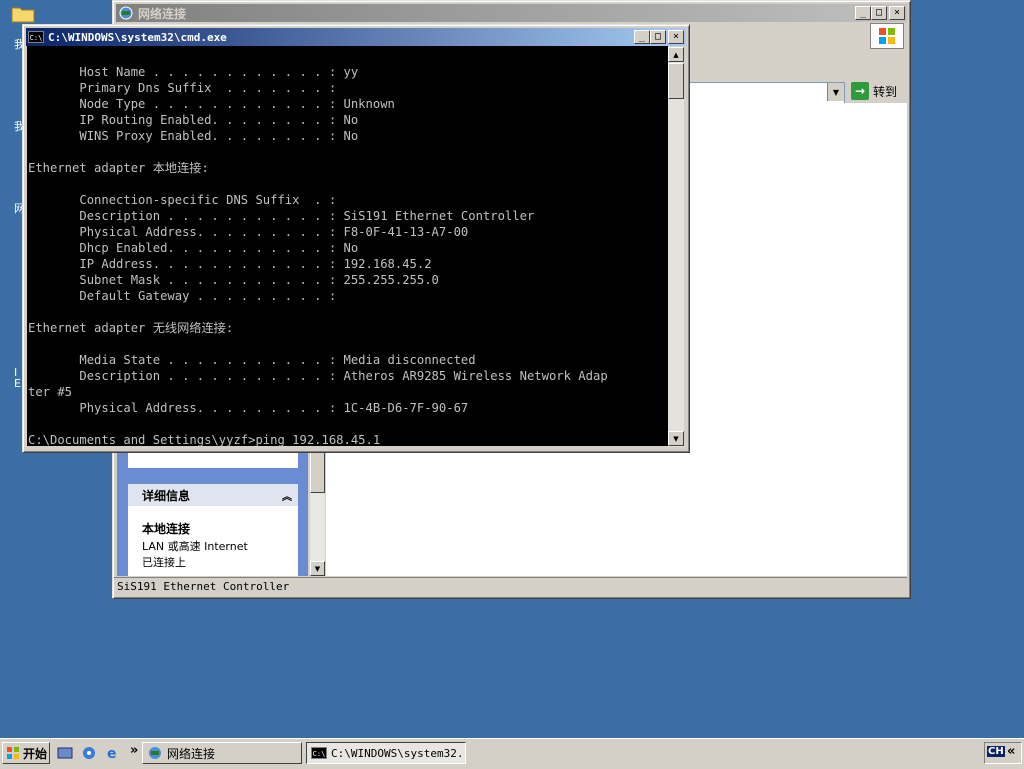  Describe the element at coordinates (191, 753) in the screenshot. I see `task-label: 网络连接` at that location.